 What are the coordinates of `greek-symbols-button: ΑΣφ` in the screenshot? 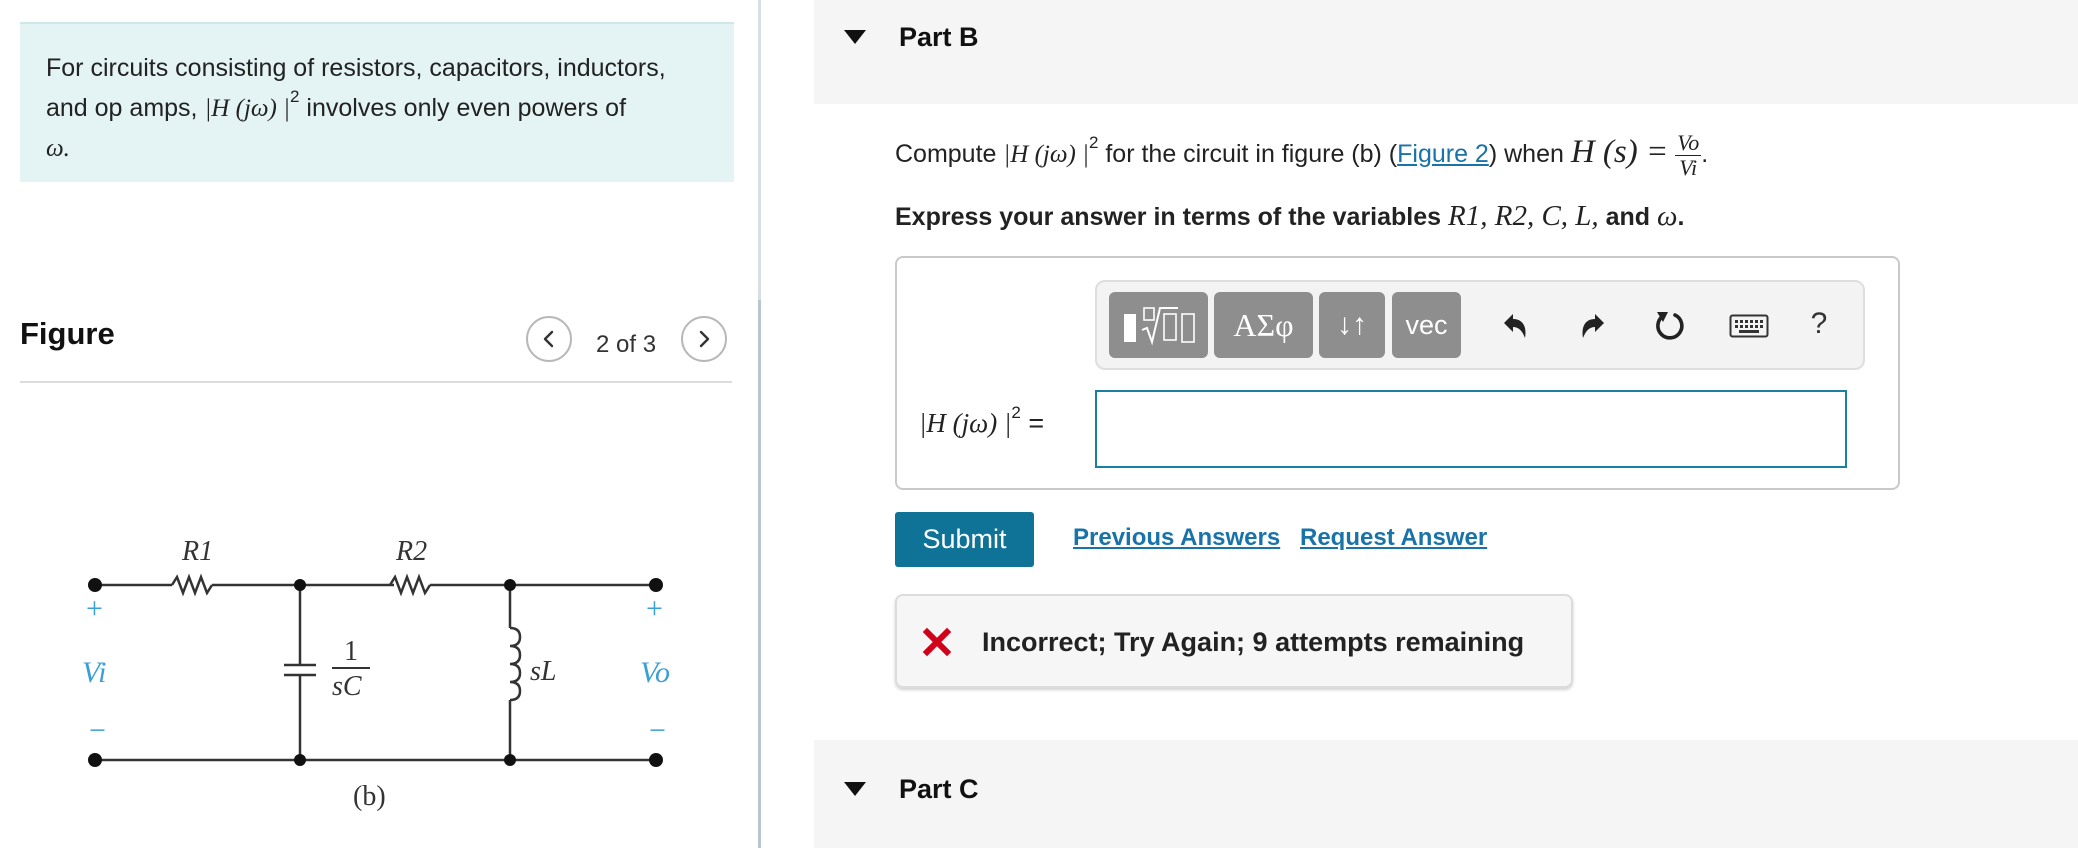 It's located at (1263, 325).